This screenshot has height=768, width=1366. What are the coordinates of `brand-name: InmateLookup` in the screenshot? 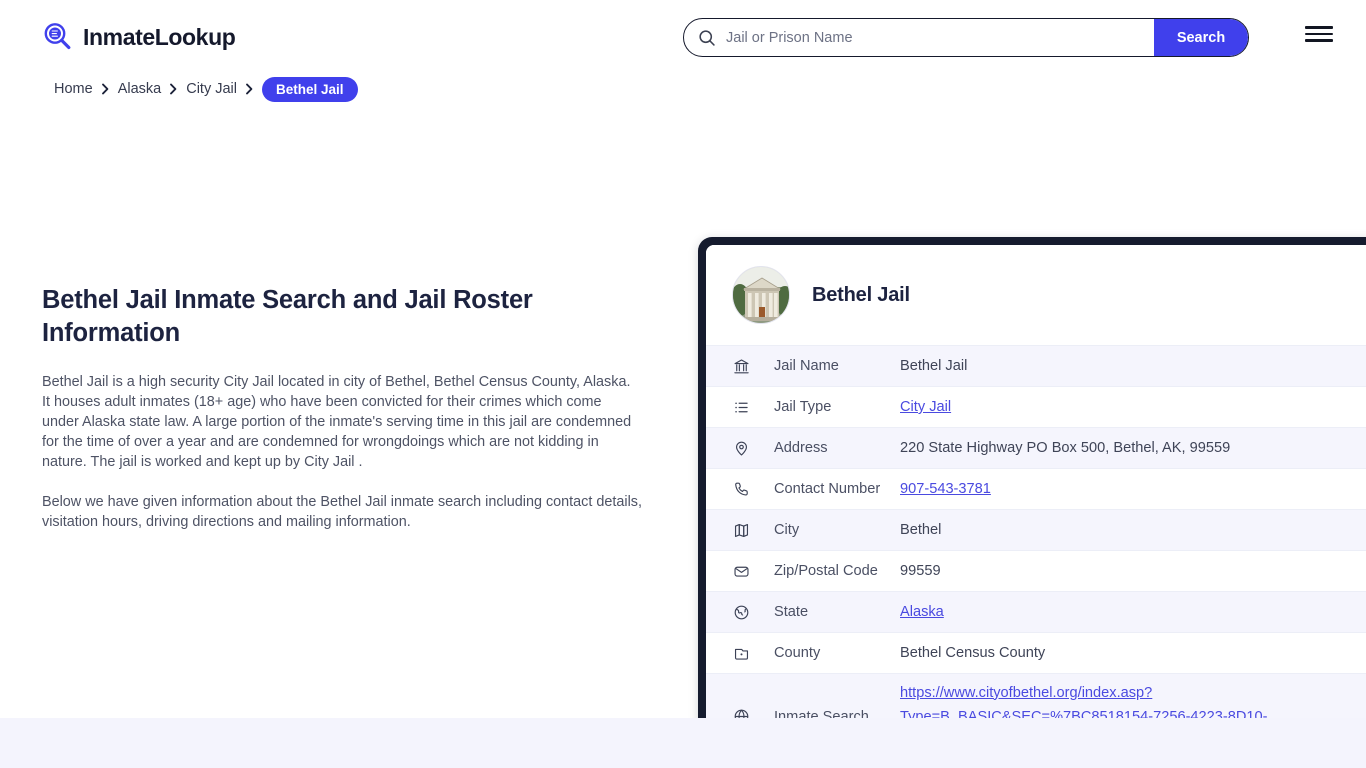 It's located at (159, 36).